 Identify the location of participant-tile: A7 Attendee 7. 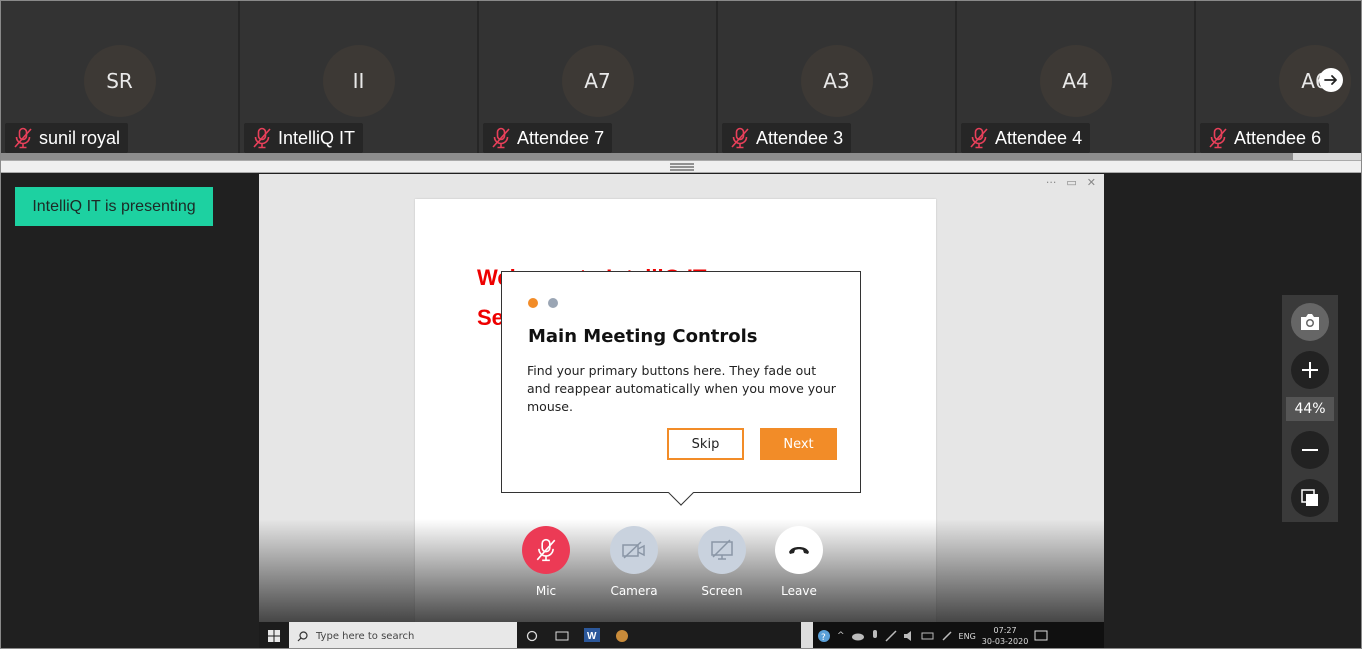
(598, 77).